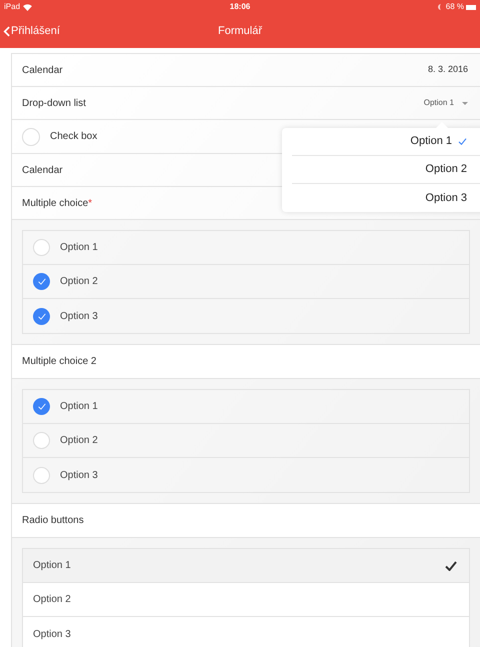  Describe the element at coordinates (240, 7) in the screenshot. I see `status-time: 18:06` at that location.